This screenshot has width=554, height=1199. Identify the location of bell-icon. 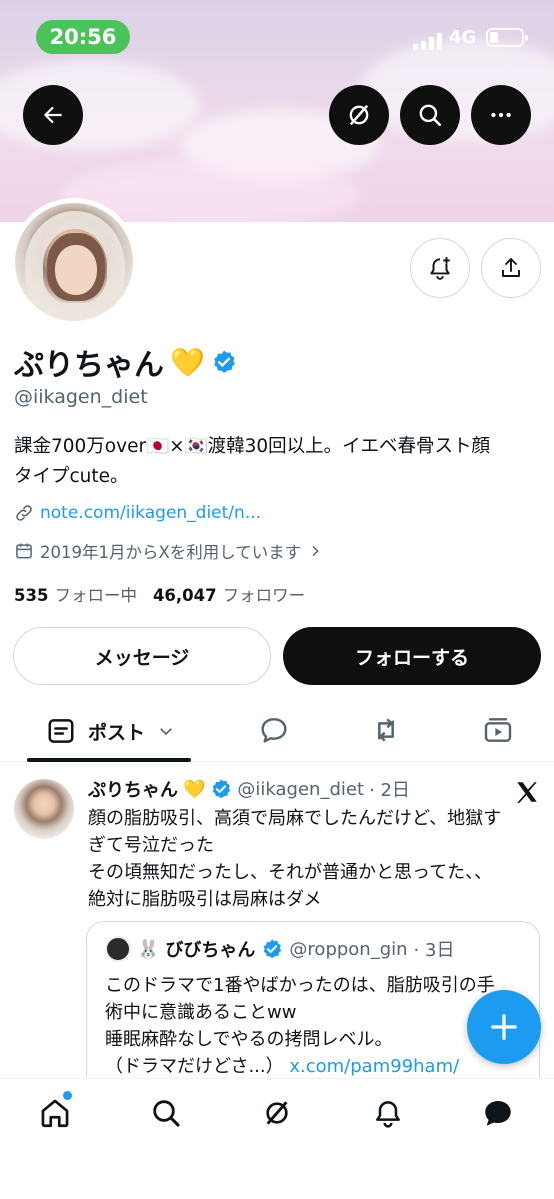
(388, 1114).